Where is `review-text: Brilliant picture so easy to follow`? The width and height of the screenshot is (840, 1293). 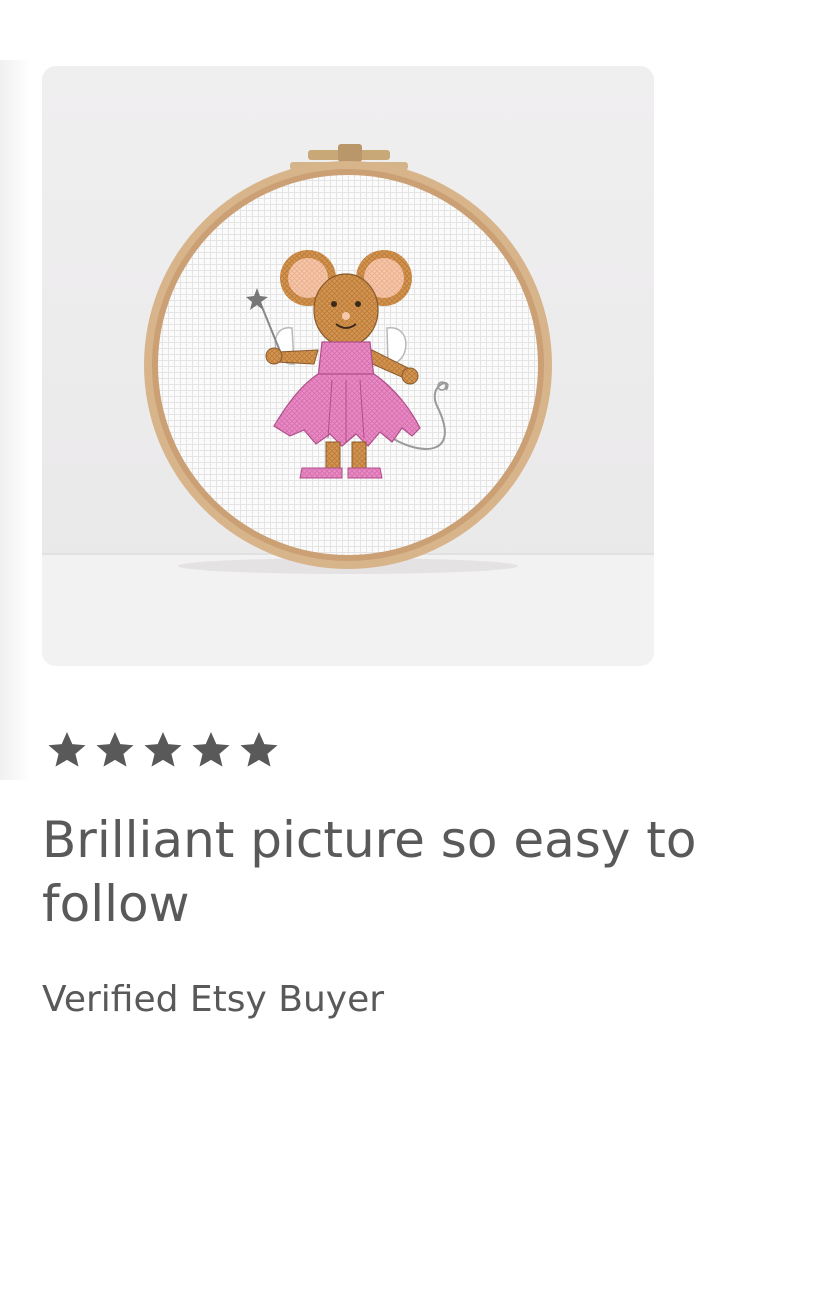
review-text: Brilliant picture so easy to follow is located at coordinates (369, 872).